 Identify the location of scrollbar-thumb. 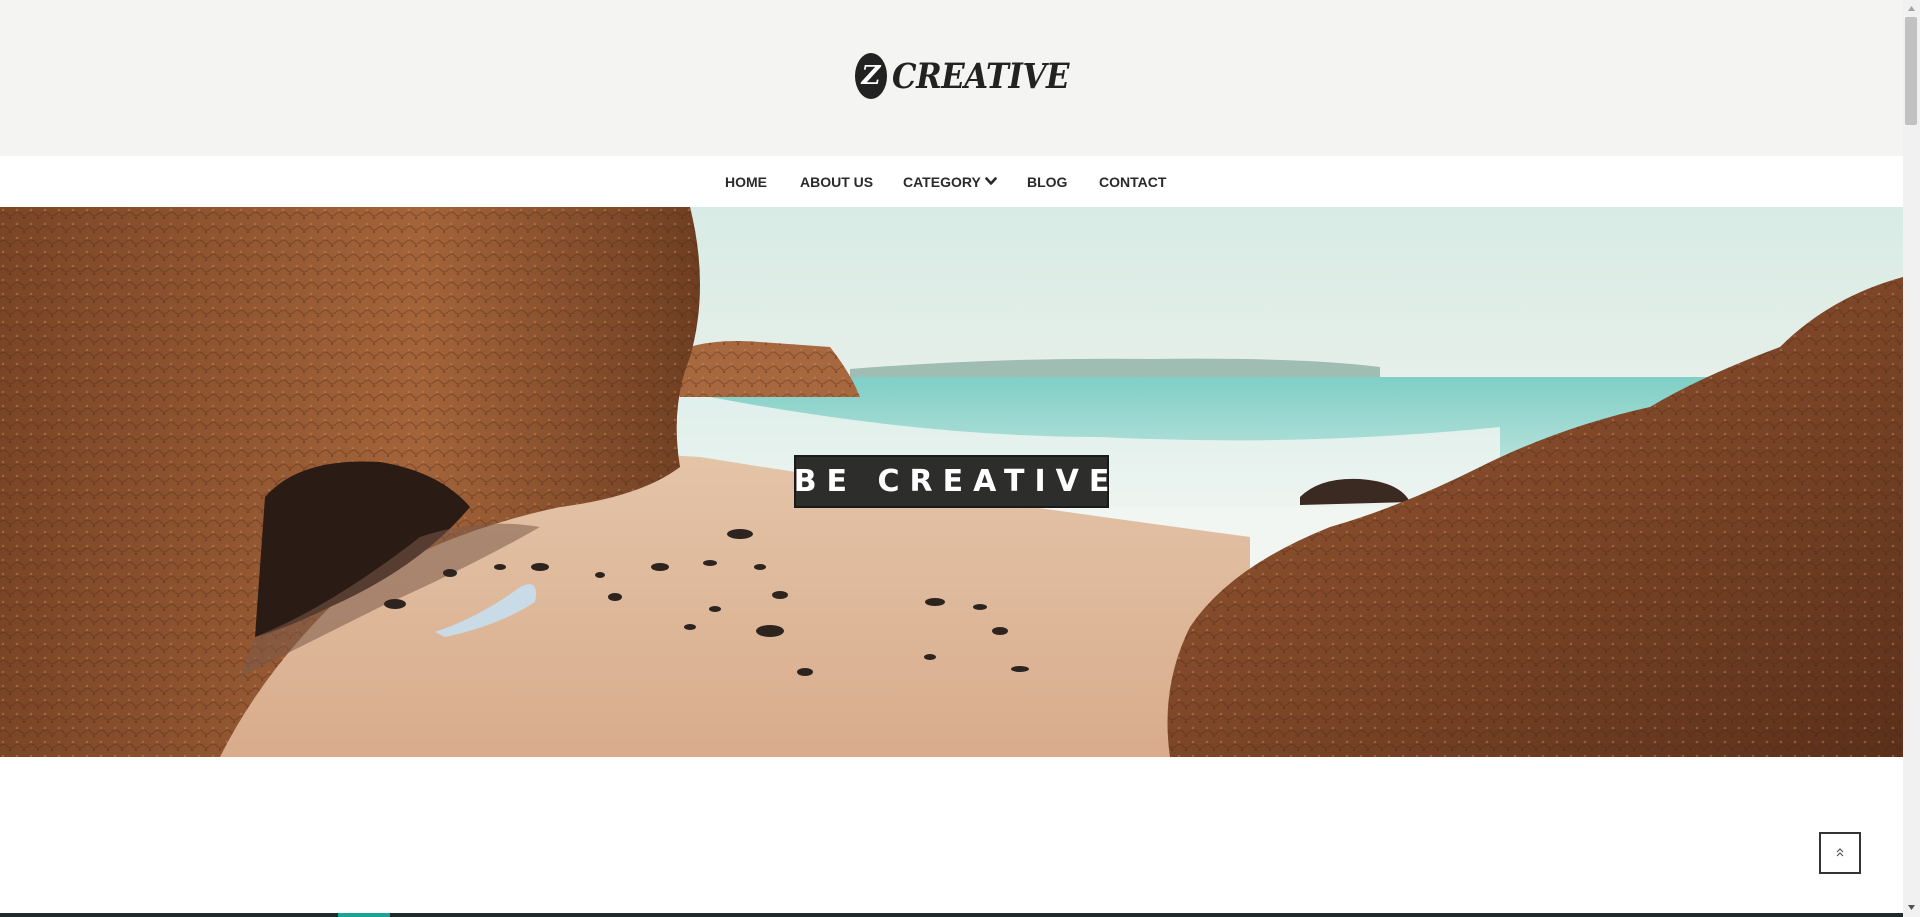
(1911, 71).